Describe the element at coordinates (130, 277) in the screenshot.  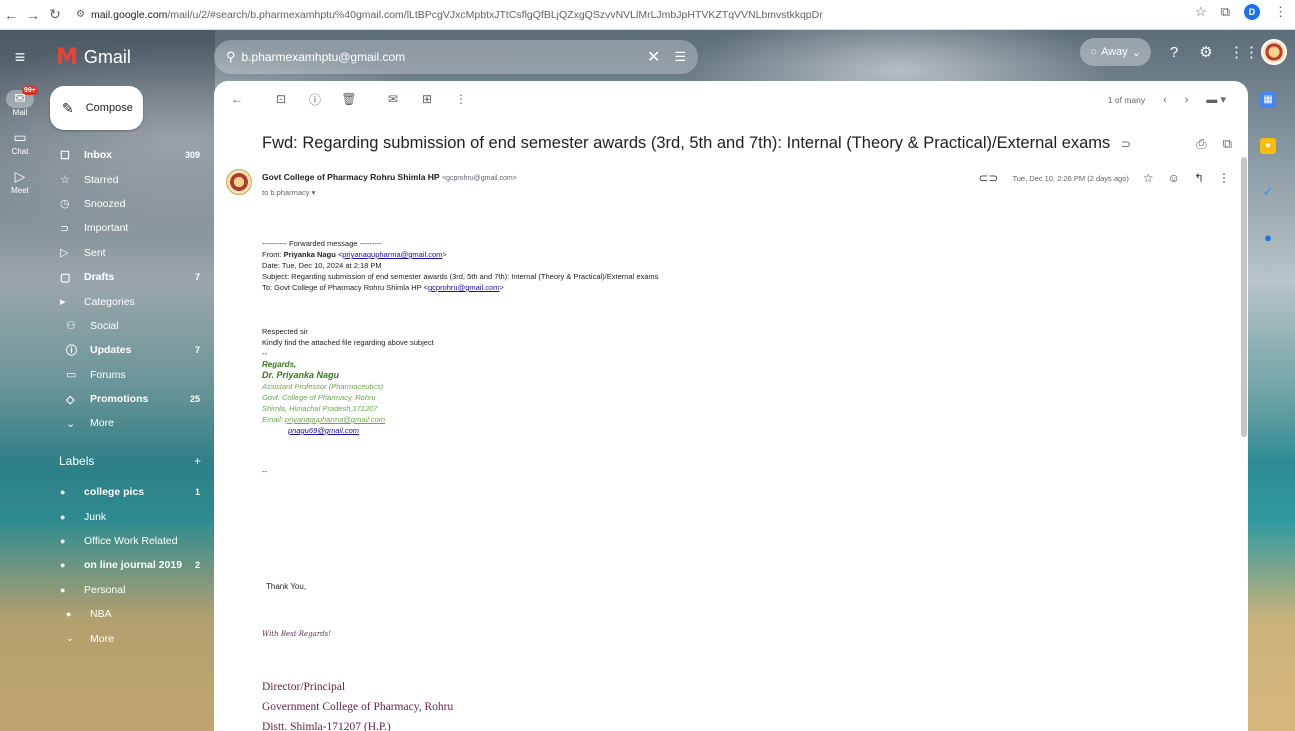
I see `sidebar-item-drafts: ▢ Drafts 7` at that location.